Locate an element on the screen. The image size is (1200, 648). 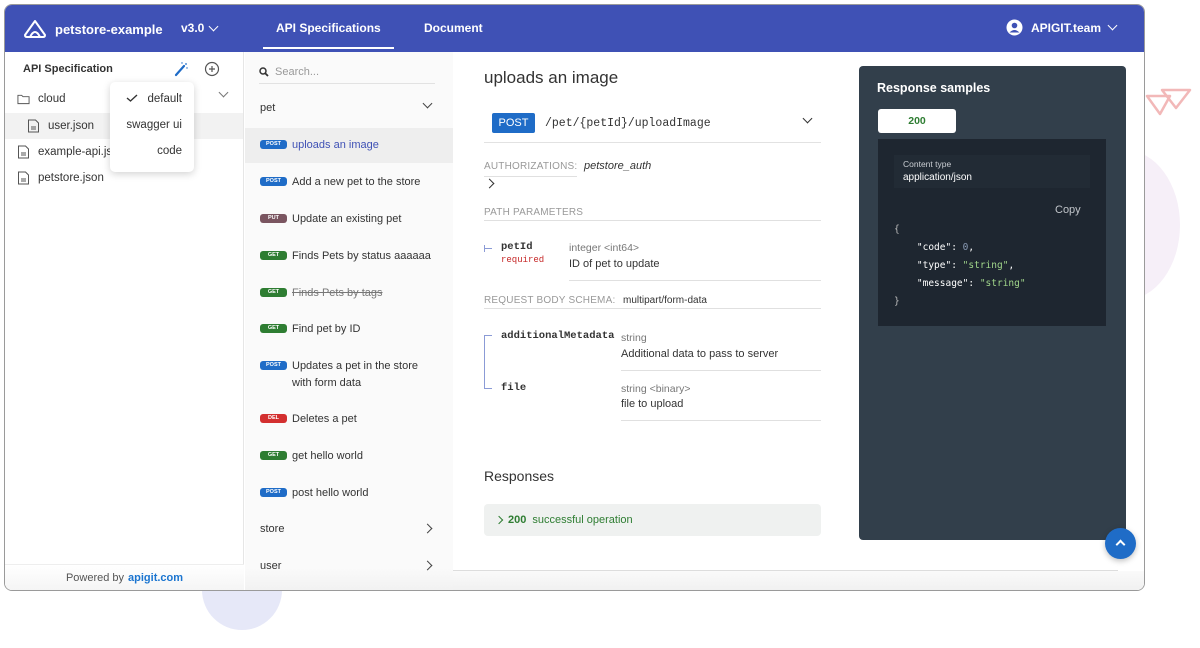
param-description: file to upload is located at coordinates (652, 404).